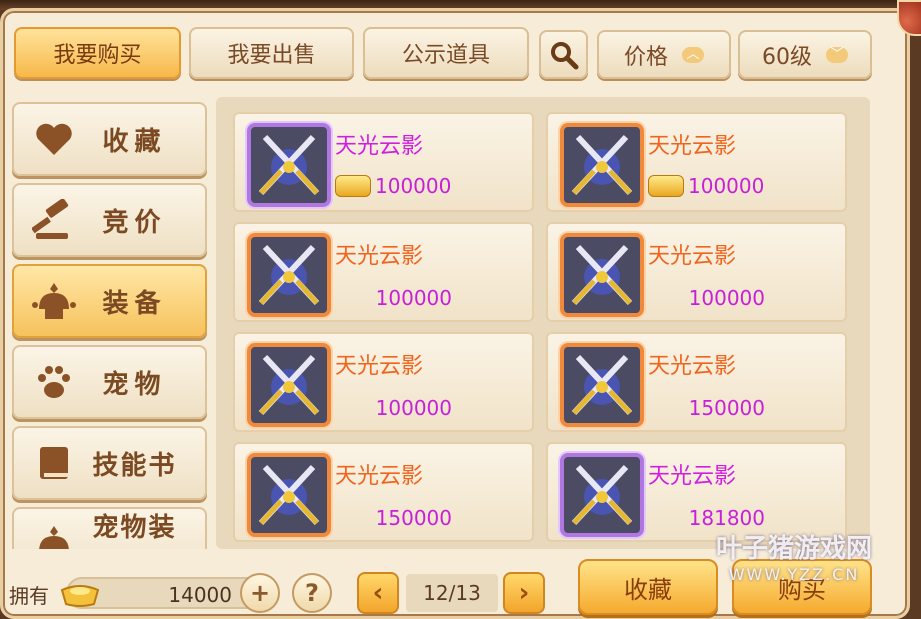 This screenshot has height=619, width=921. Describe the element at coordinates (446, 53) in the screenshot. I see `tab-public-items: 公示道具` at that location.